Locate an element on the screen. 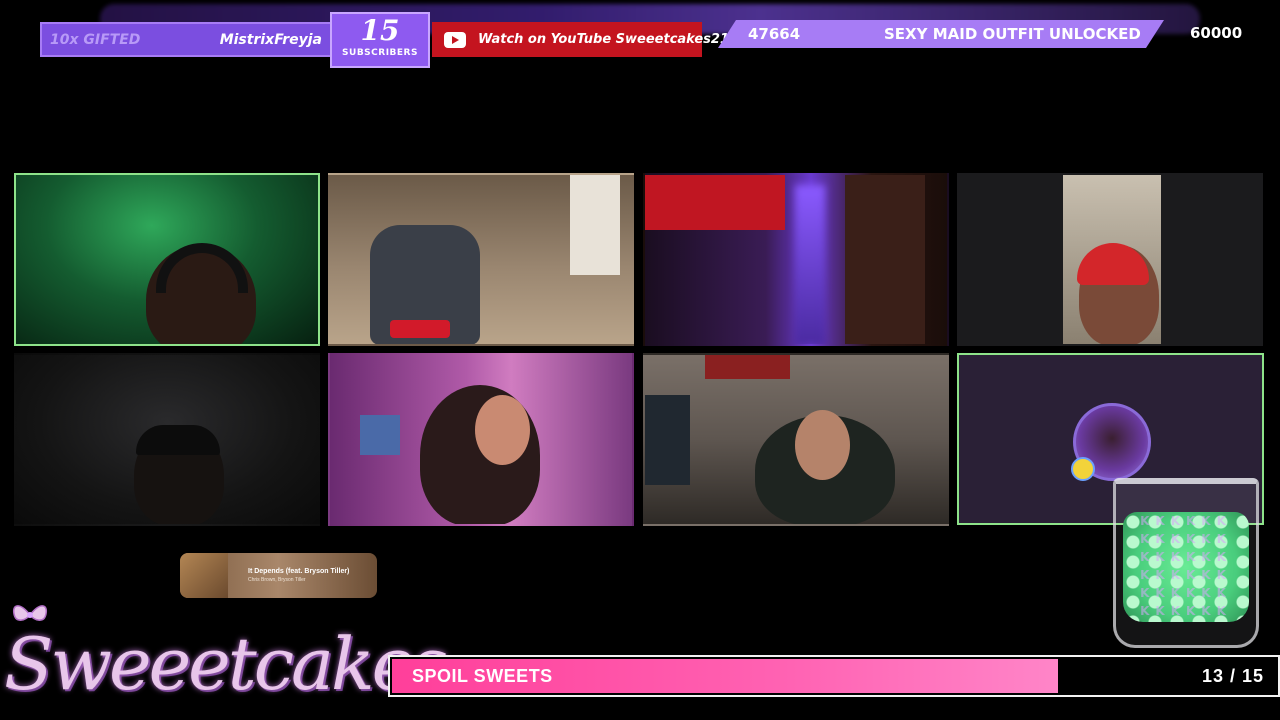 This screenshot has height=720, width=1280. goal-bar: 47664 SEXY MAID OUTFIT UNLOCKED is located at coordinates (941, 34).